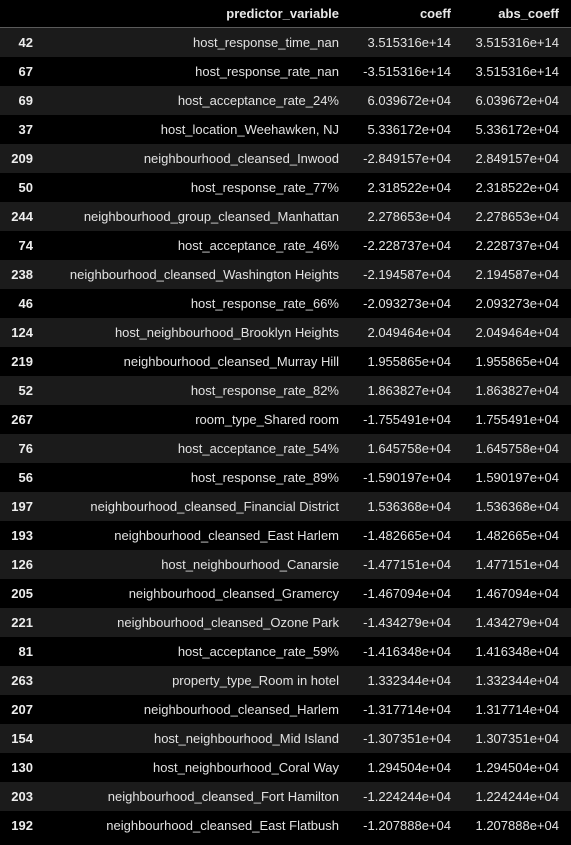 The height and width of the screenshot is (845, 571). I want to click on abs-coeff-cell: 1.294504e+04, so click(517, 767).